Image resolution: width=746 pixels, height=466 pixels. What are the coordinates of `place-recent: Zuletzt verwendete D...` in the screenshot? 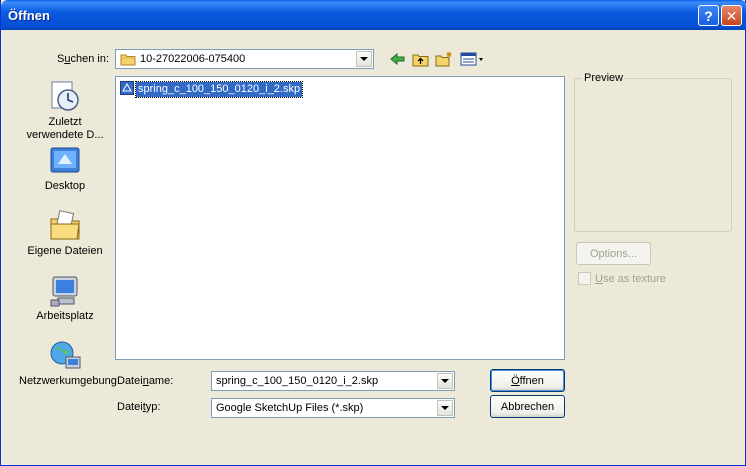 It's located at (65, 111).